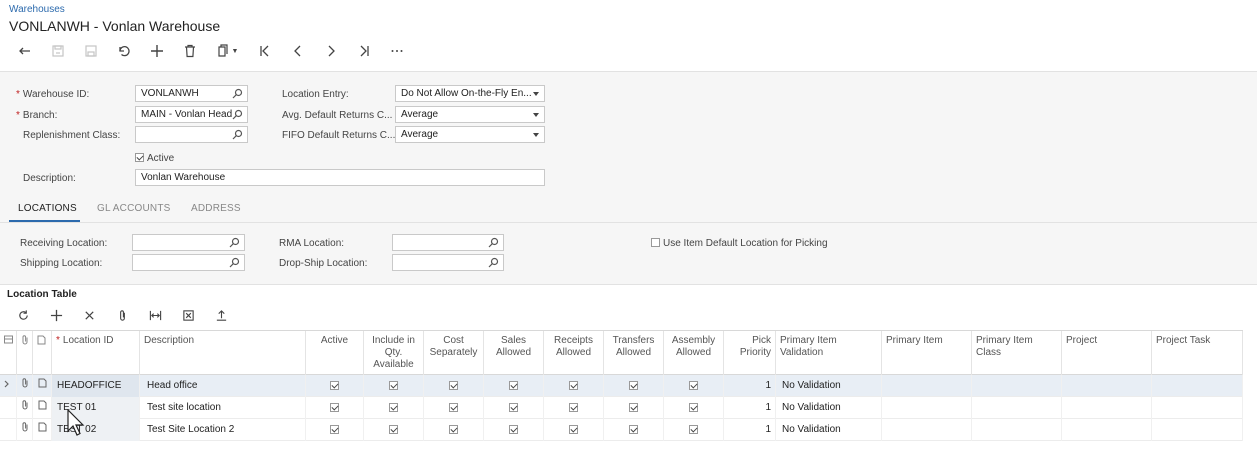  Describe the element at coordinates (134, 208) in the screenshot. I see `tab-gl-accounts: GL ACCOUNTS` at that location.